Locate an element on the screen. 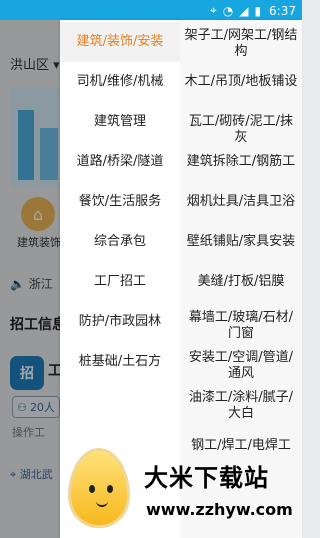  status-icons: ⌖ ◔ ◢ ▮ 6:37 is located at coordinates (253, 10).